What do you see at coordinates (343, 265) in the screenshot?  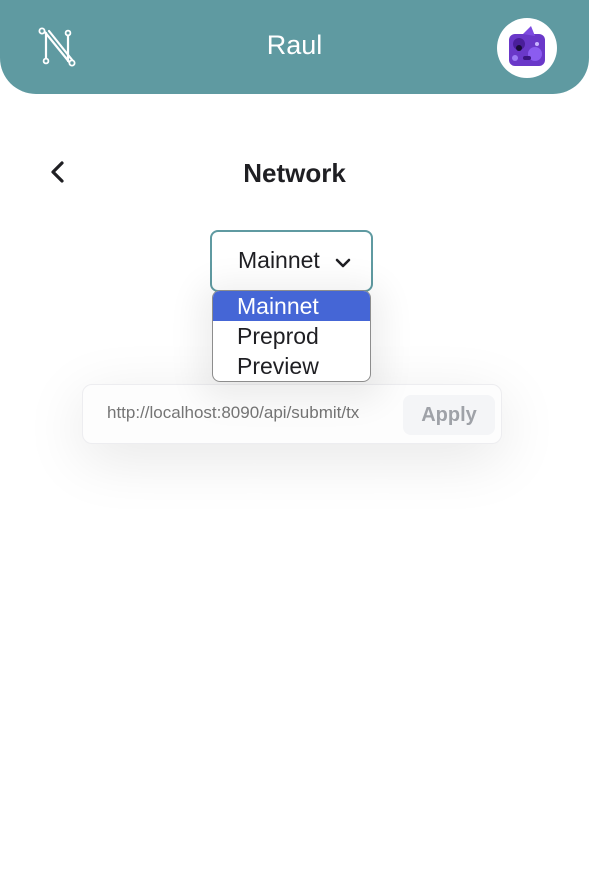 I see `chevron-down-icon` at bounding box center [343, 265].